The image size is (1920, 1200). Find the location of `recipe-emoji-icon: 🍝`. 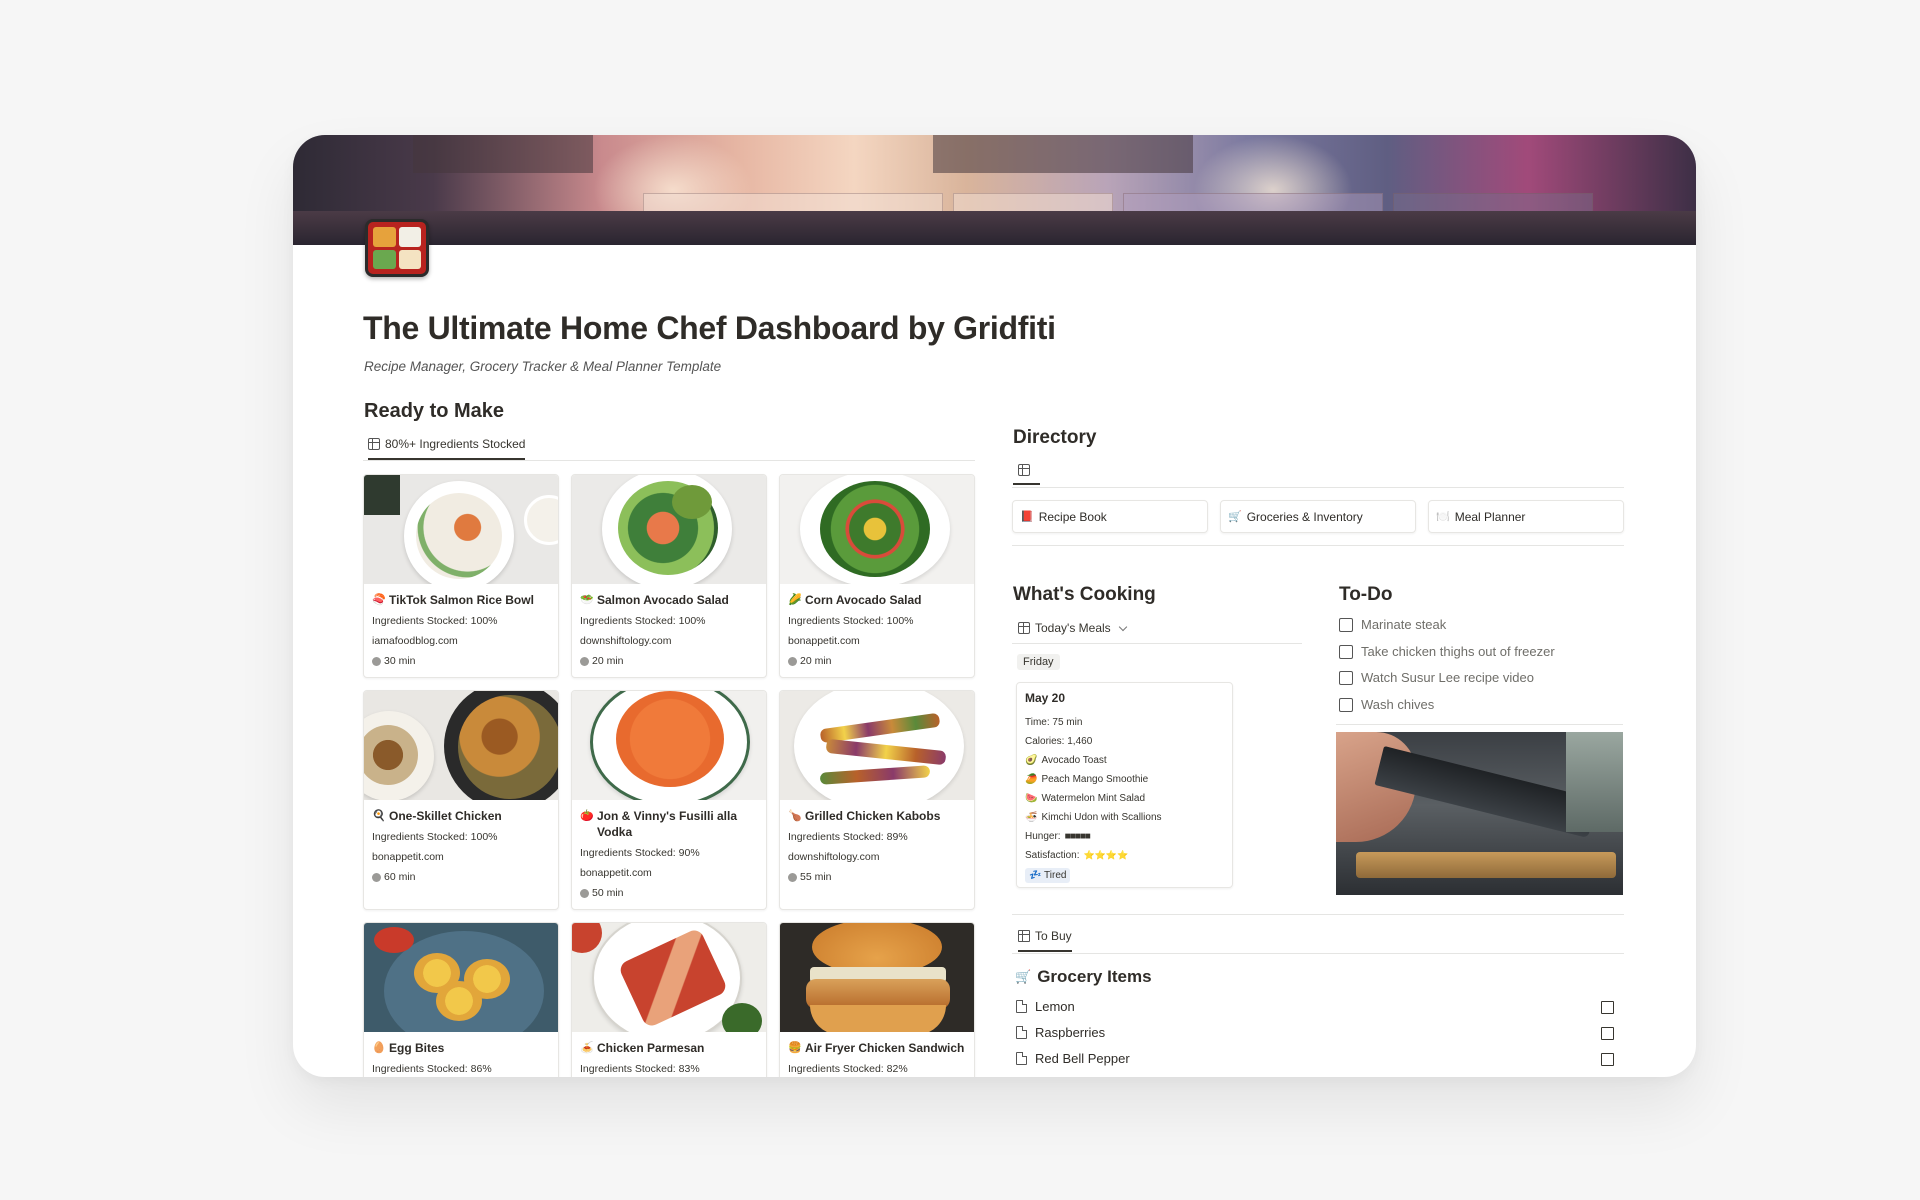

recipe-emoji-icon: 🍝 is located at coordinates (587, 1048).